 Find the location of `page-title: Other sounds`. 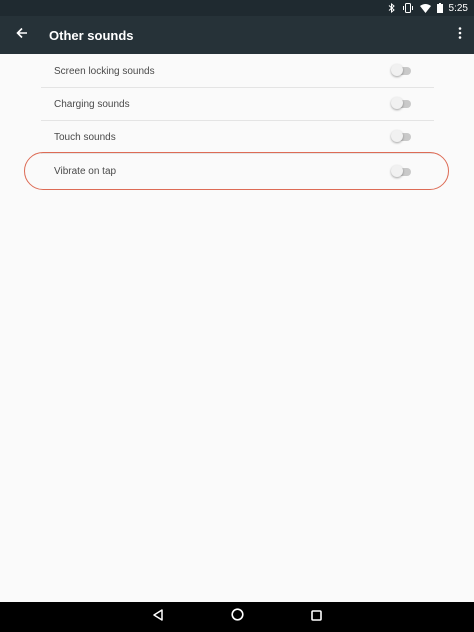

page-title: Other sounds is located at coordinates (91, 35).